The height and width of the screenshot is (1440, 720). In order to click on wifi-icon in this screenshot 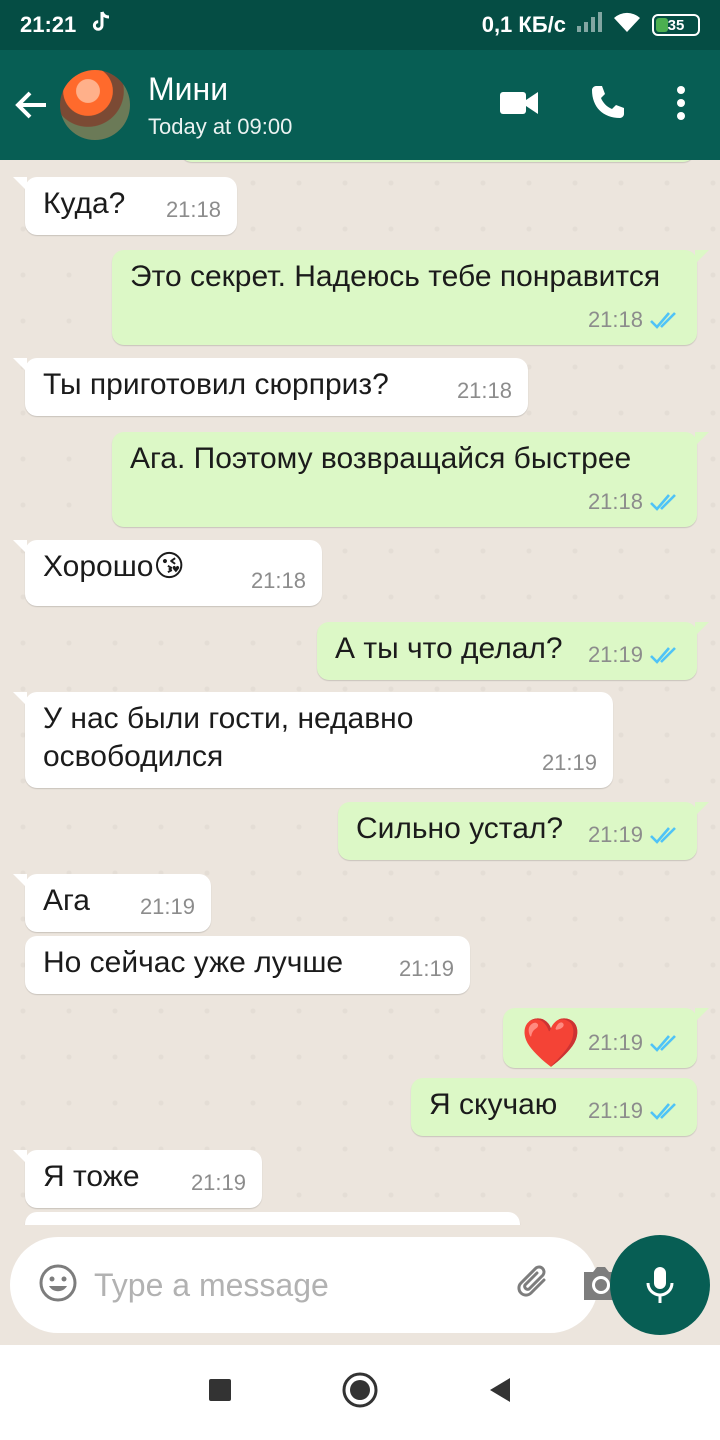, I will do `click(627, 25)`.